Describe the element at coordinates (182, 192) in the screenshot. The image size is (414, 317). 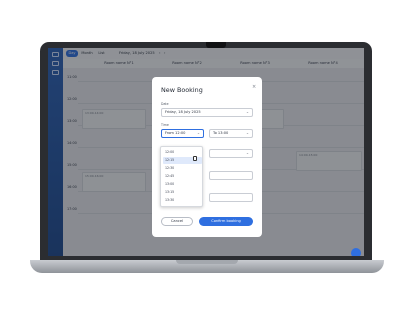
I see `dropdown-option: 13:15` at that location.